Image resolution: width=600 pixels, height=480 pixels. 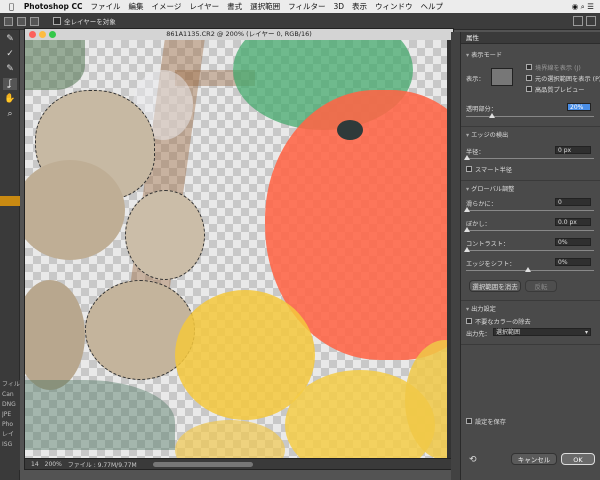 I want to click on edge-detection-header: ▾ エッジの検出, so click(x=487, y=134).